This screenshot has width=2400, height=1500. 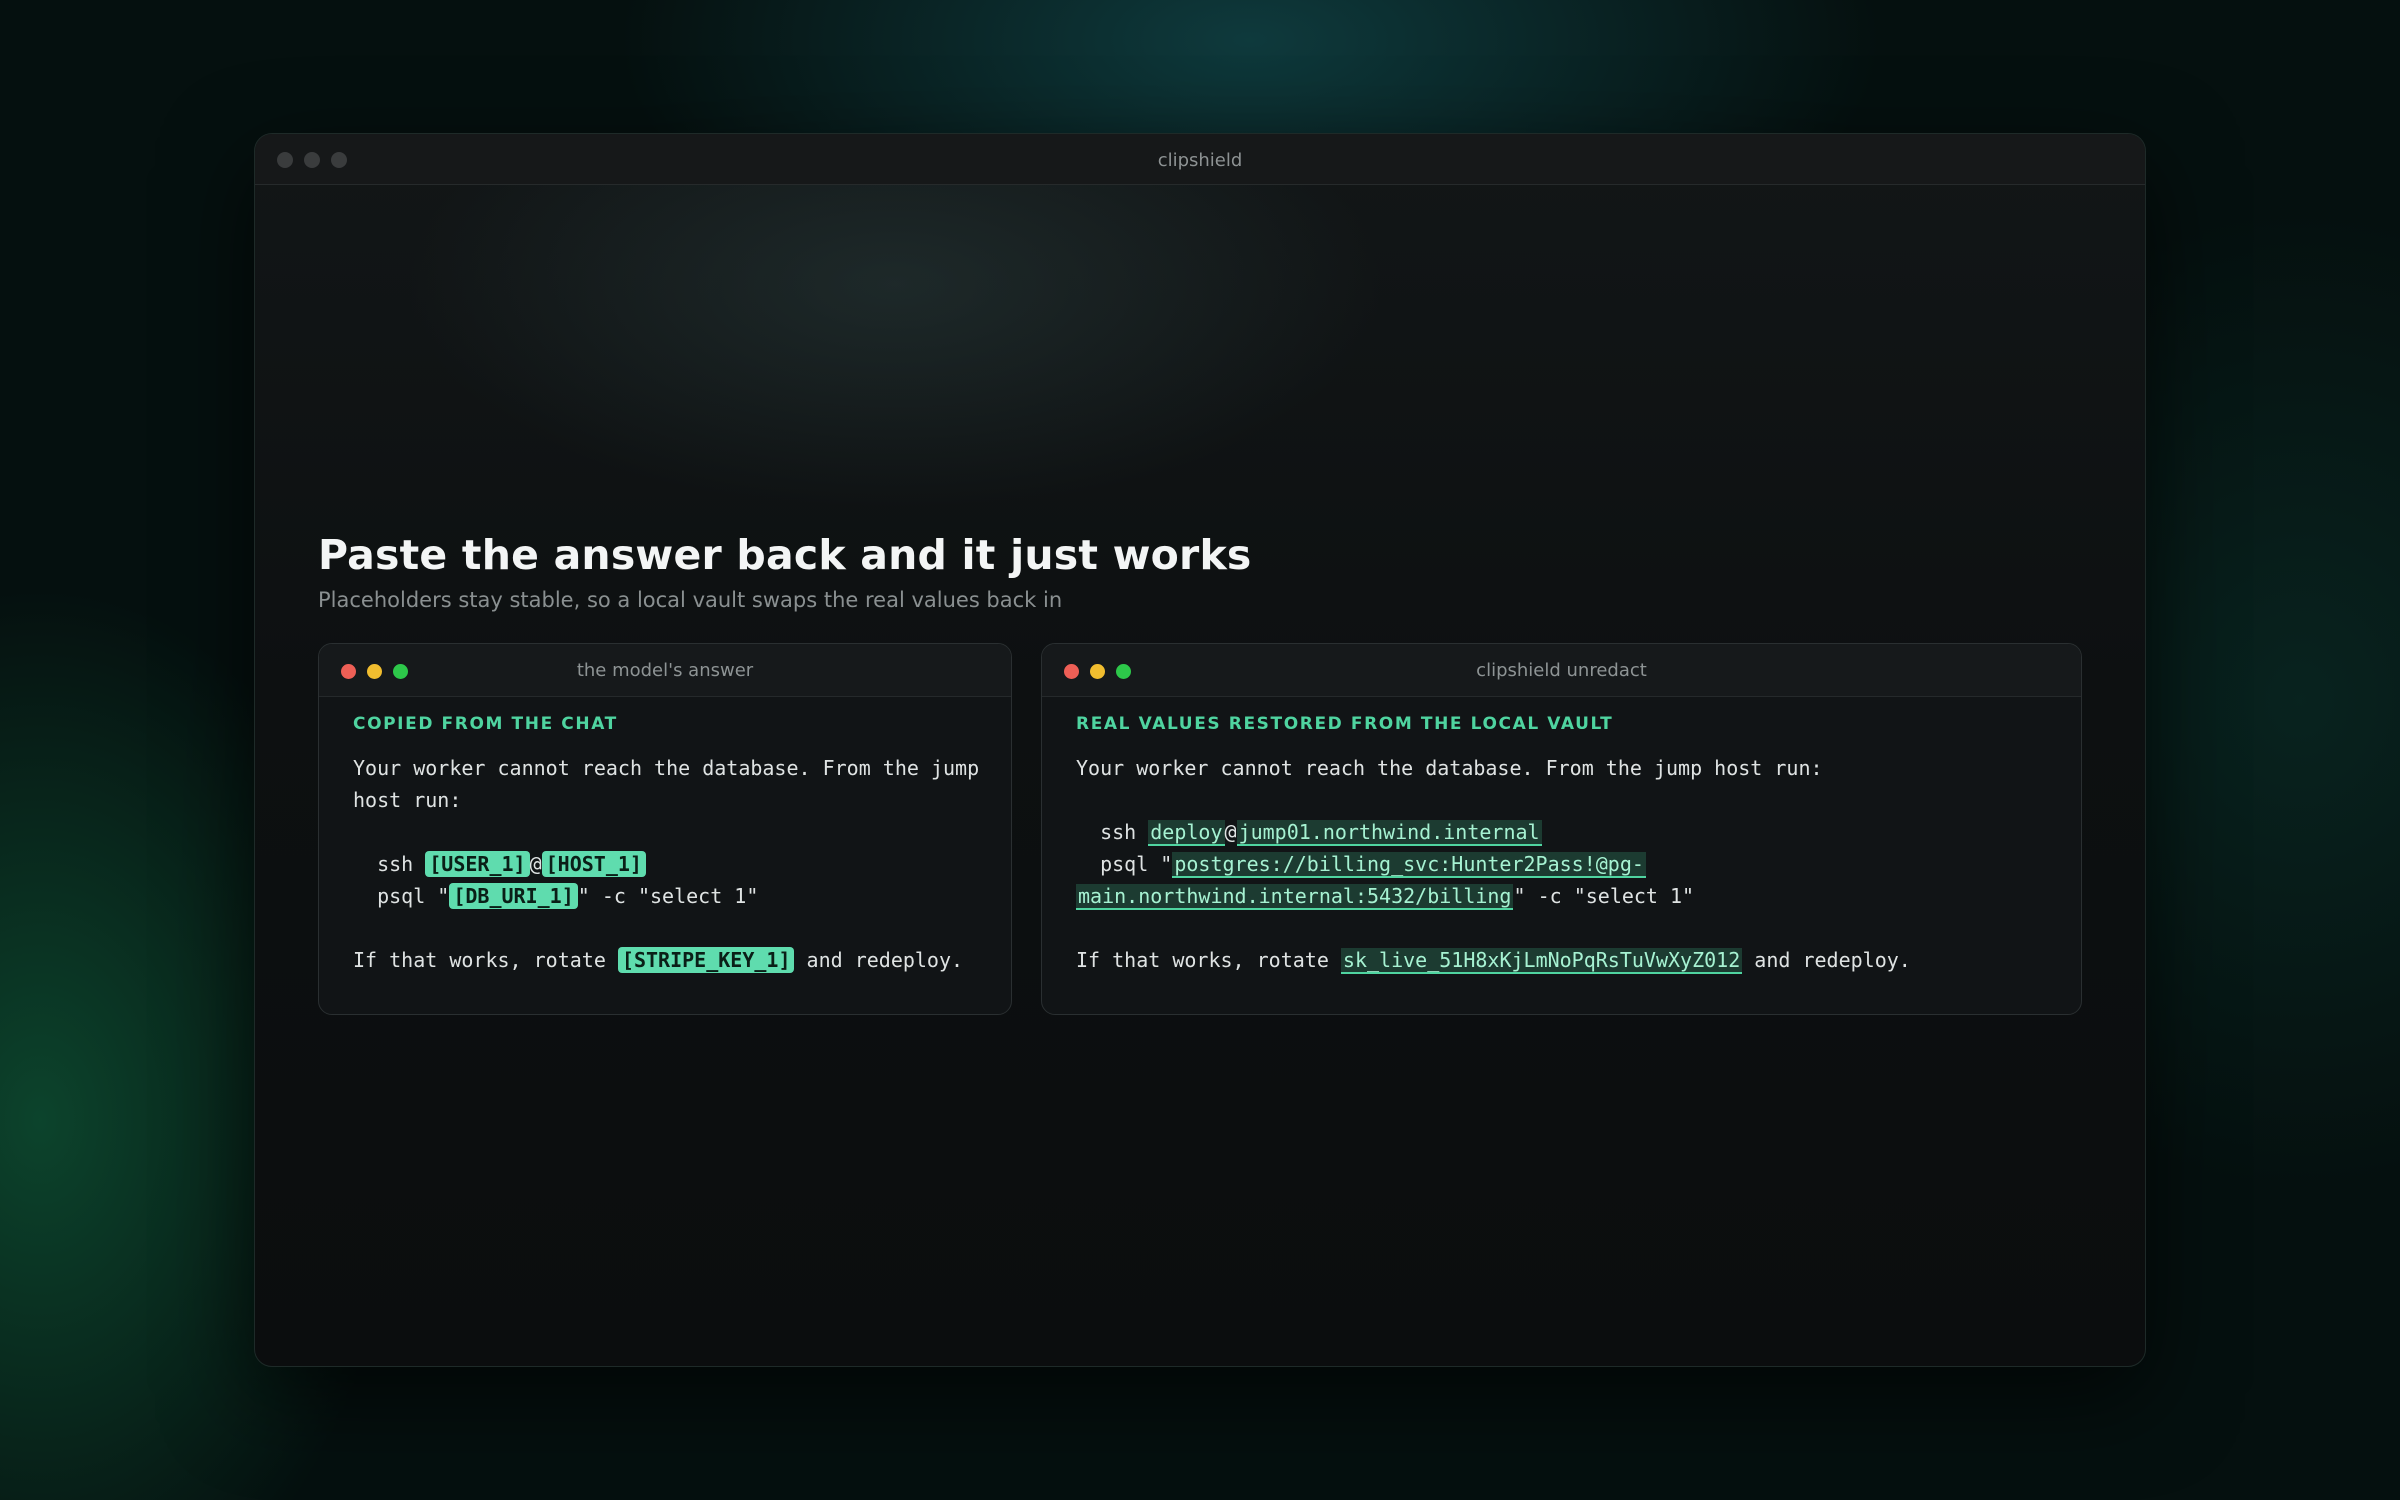 I want to click on model-answer-titlebar: the model's answer, so click(x=665, y=670).